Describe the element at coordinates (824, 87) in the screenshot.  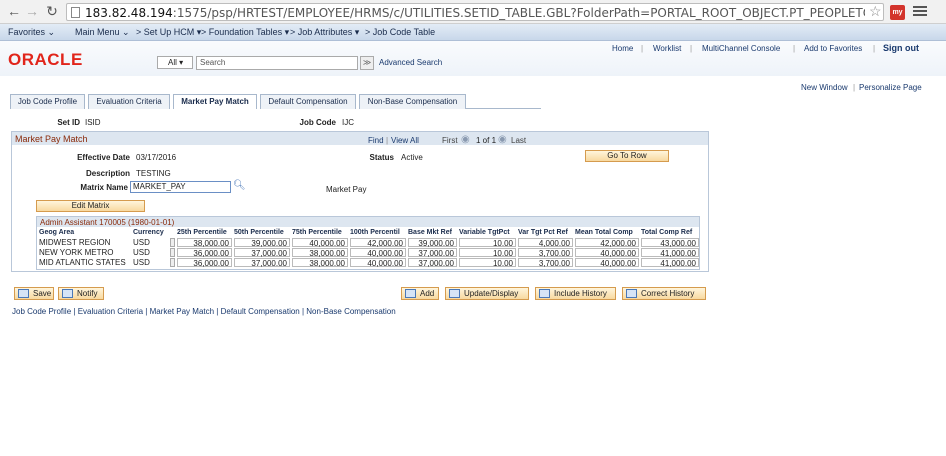
I see `new-window-link: New Window` at that location.